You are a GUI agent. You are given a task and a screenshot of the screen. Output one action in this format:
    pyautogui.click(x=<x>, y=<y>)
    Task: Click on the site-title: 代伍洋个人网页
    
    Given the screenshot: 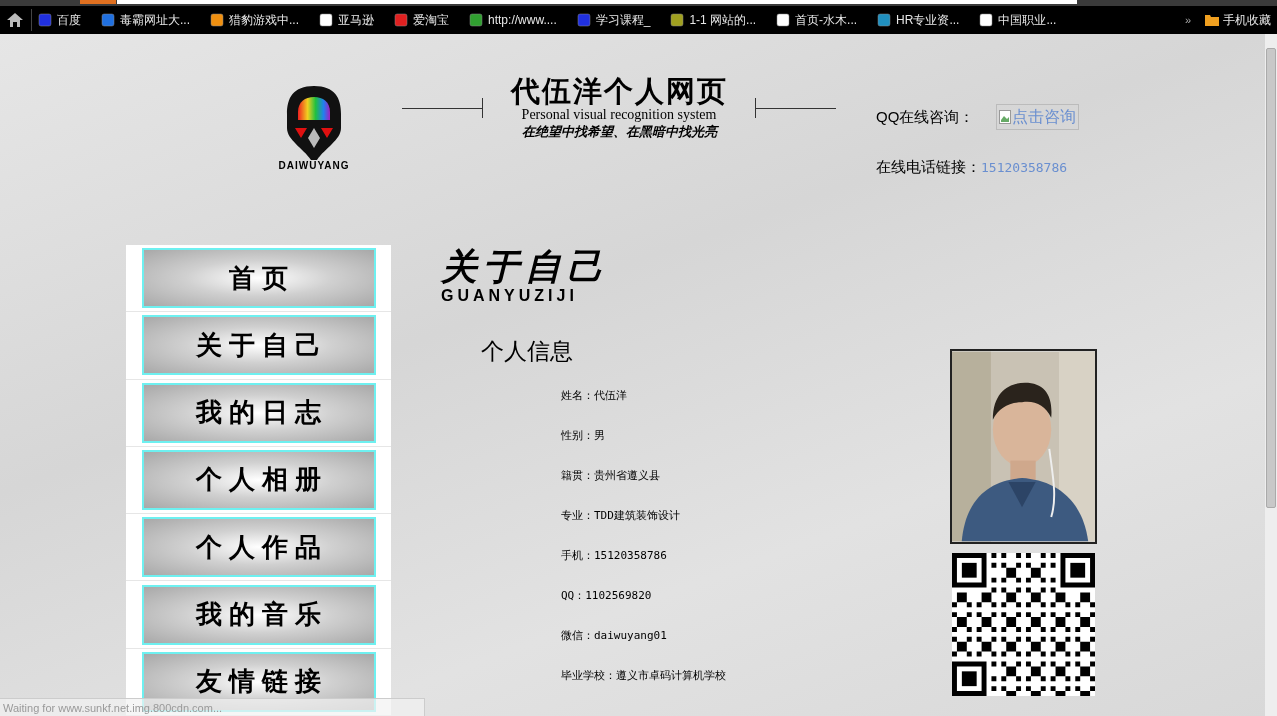 What is the action you would take?
    pyautogui.click(x=619, y=91)
    